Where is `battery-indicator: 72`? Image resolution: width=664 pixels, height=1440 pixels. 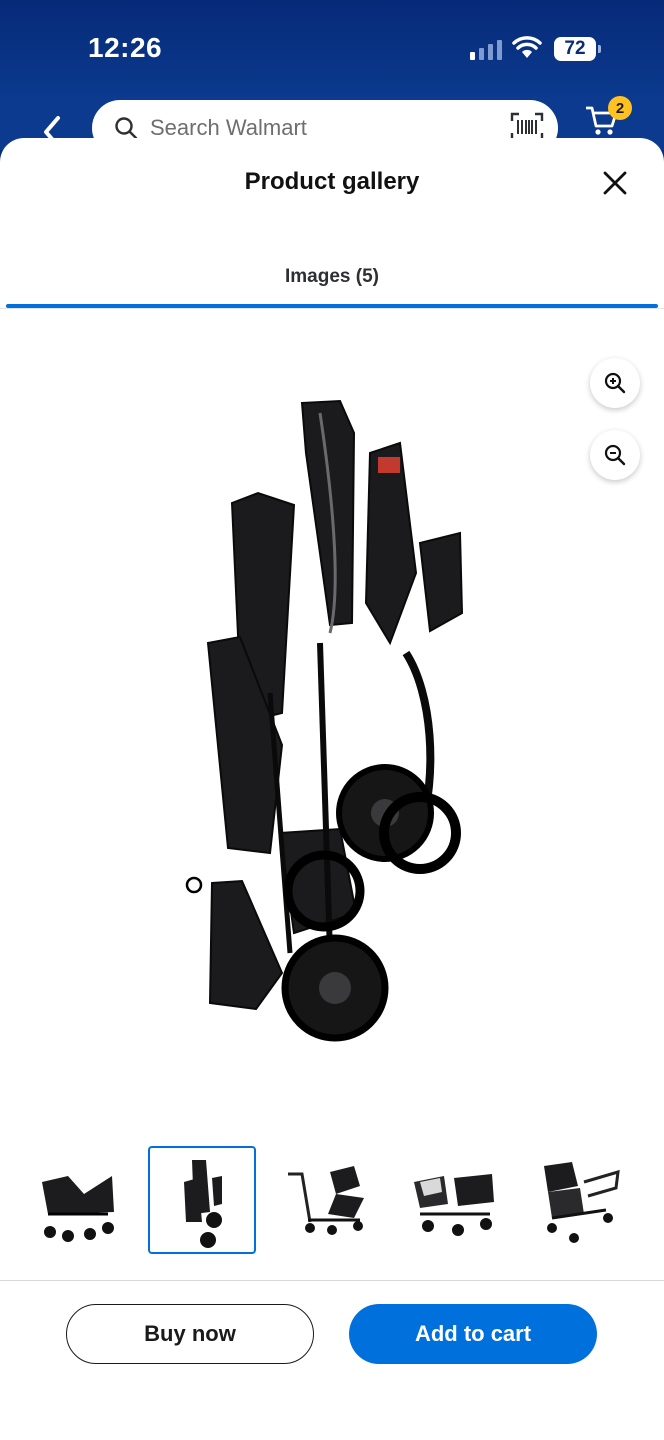
battery-indicator: 72 is located at coordinates (577, 49).